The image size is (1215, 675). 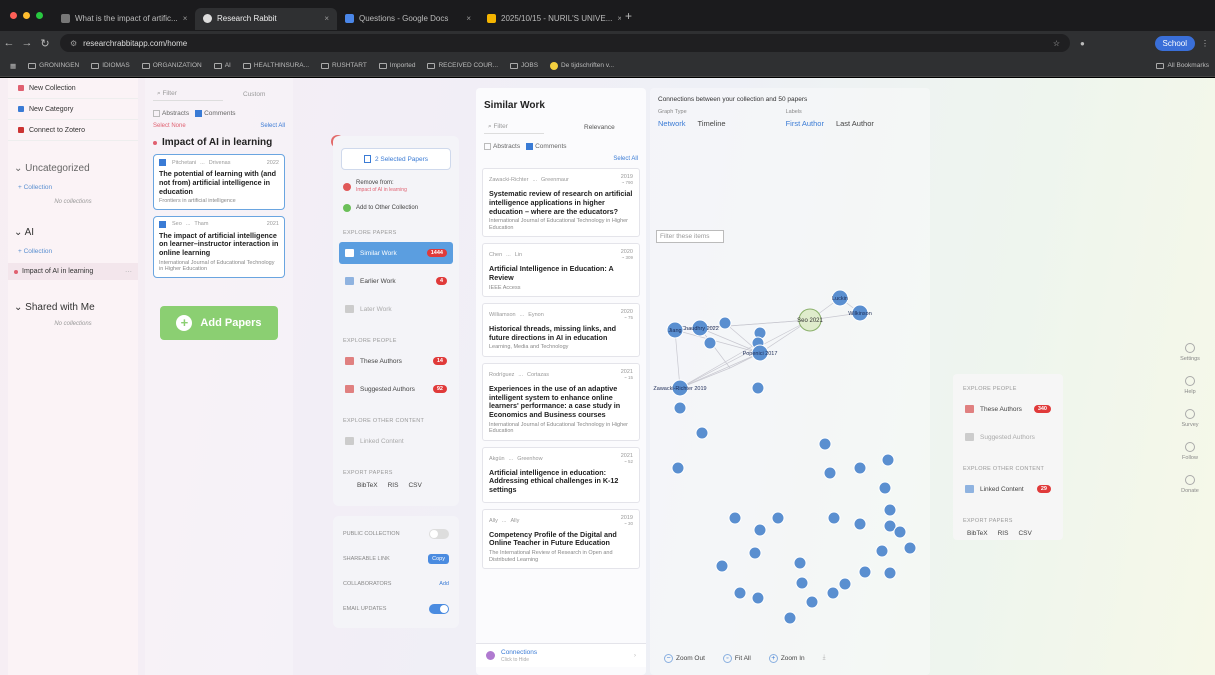 I want to click on apps-grid-icon: ▦, so click(x=13, y=66).